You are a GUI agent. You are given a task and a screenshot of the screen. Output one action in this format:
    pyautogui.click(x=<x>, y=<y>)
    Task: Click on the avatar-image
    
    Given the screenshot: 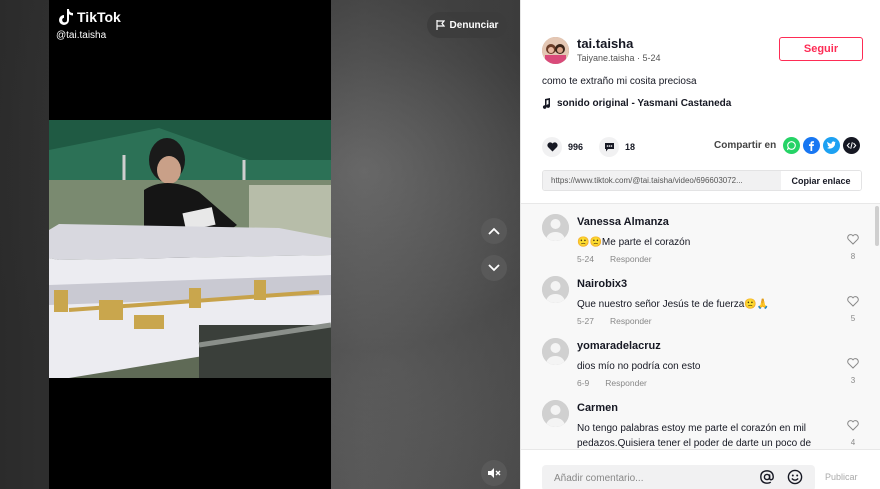 What is the action you would take?
    pyautogui.click(x=555, y=50)
    